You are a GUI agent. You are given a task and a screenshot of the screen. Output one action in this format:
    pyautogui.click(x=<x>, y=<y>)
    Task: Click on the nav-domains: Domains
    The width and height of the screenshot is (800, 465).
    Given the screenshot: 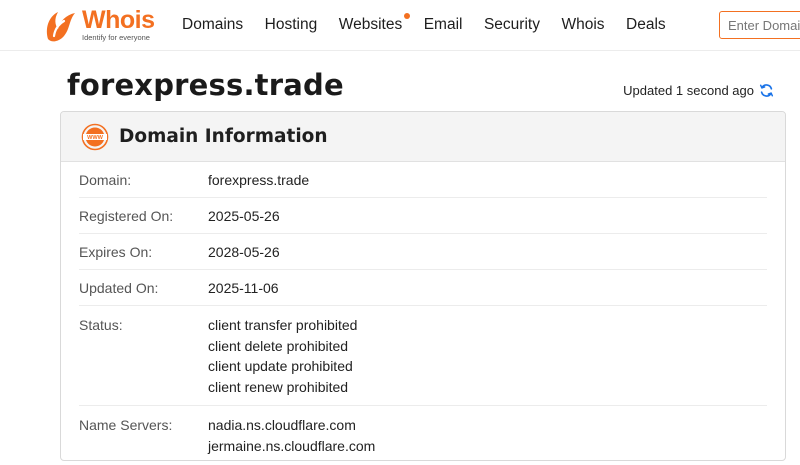 What is the action you would take?
    pyautogui.click(x=212, y=25)
    